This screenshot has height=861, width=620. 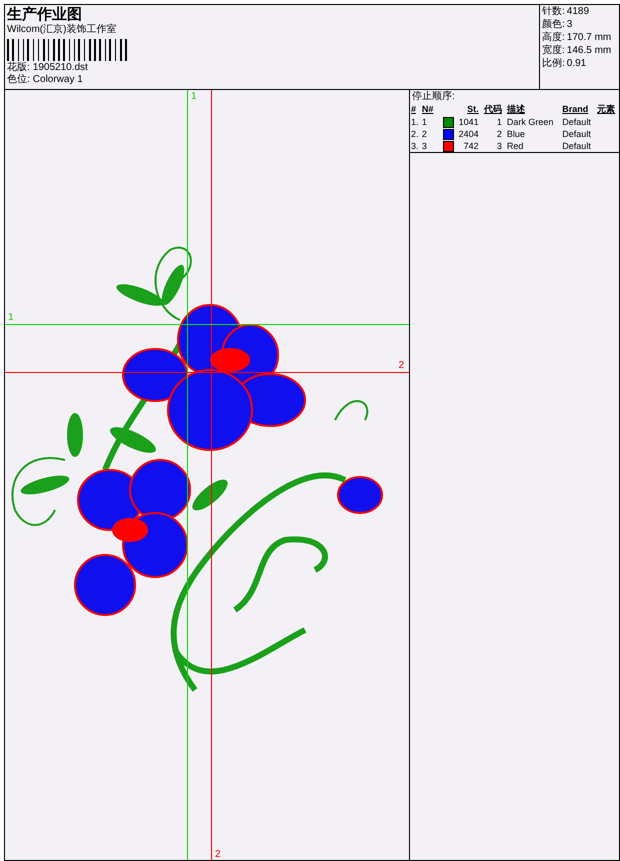 What do you see at coordinates (553, 63) in the screenshot?
I see `stat-label: 比例:` at bounding box center [553, 63].